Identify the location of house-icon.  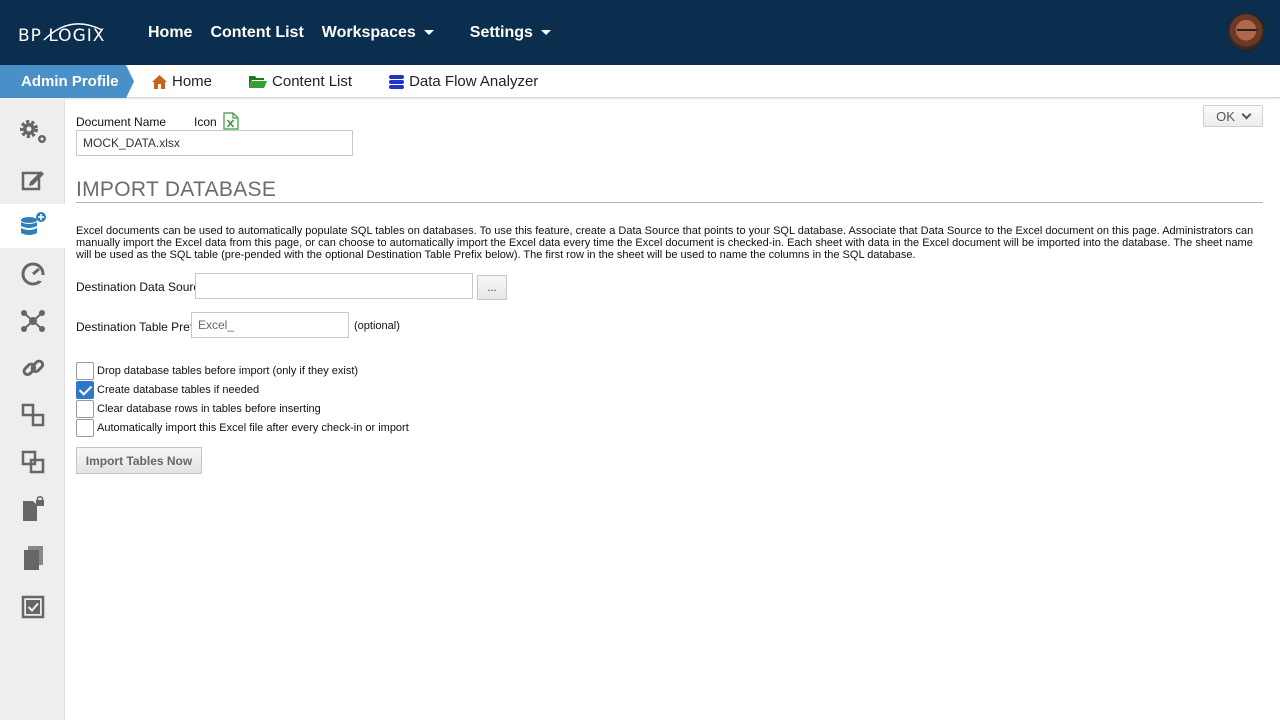
(159, 81).